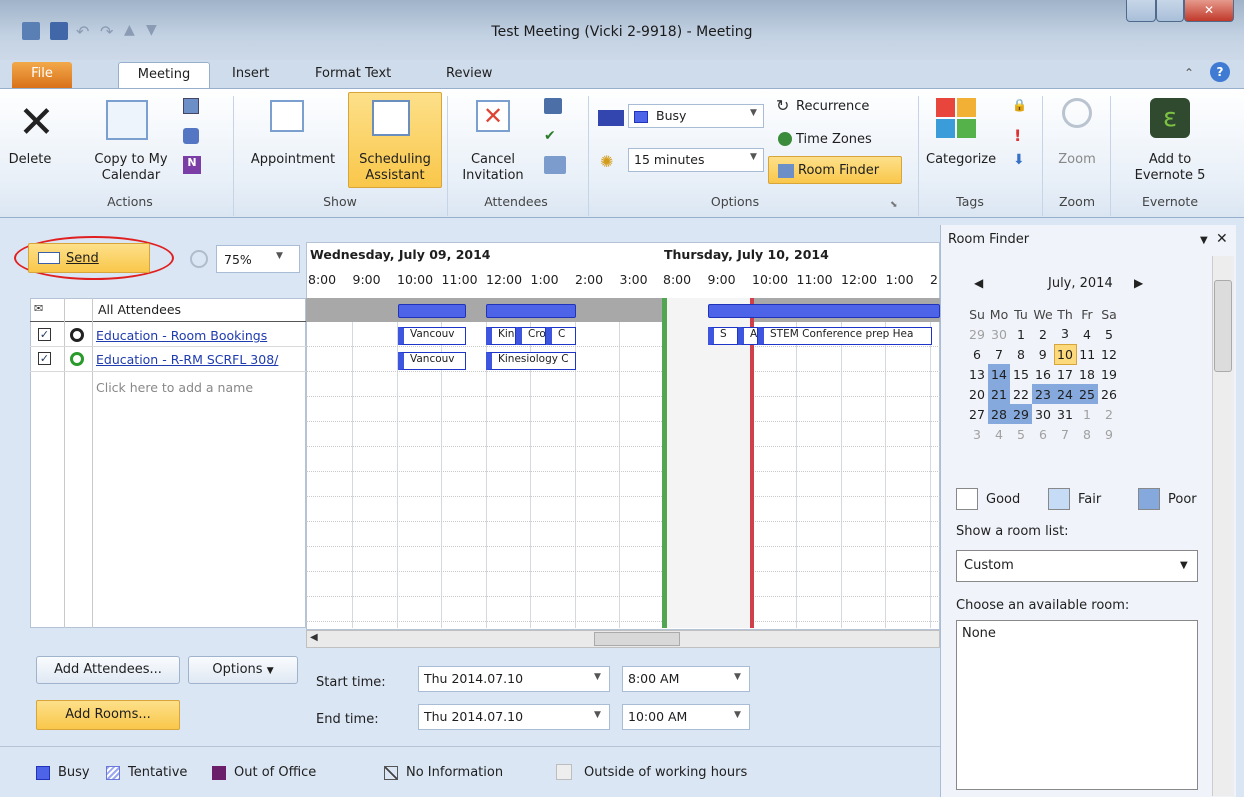 The image size is (1244, 797). What do you see at coordinates (250, 75) in the screenshot?
I see `tab-insert: Insert` at bounding box center [250, 75].